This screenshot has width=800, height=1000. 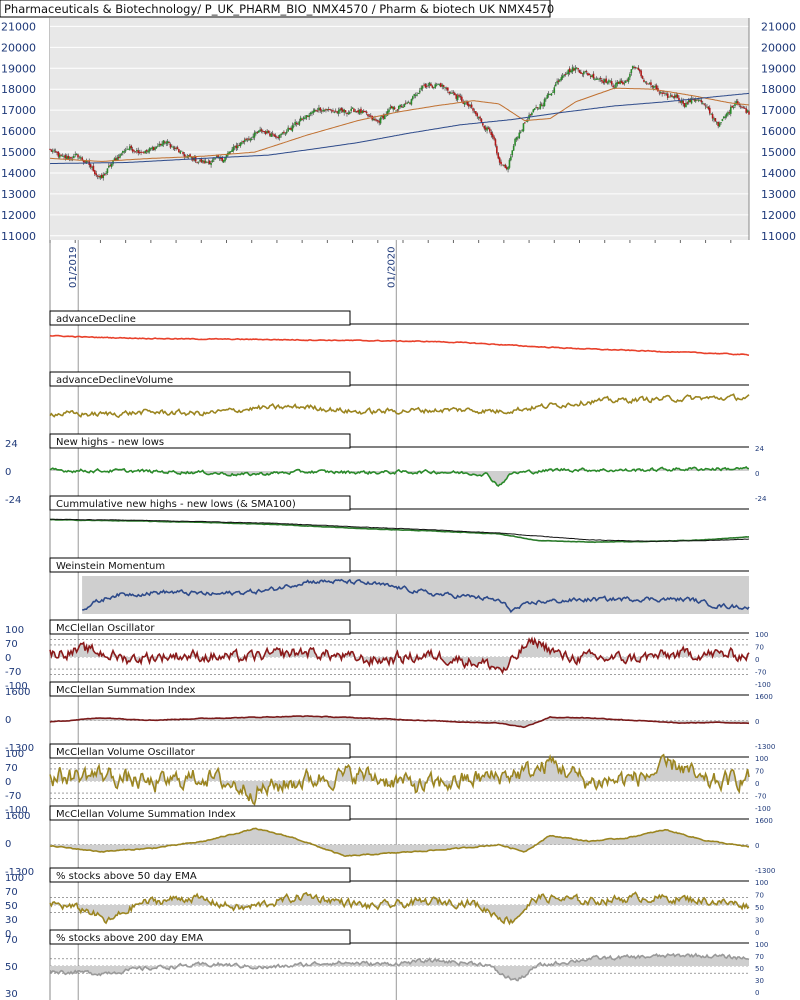 I want to click on panel-tick-left: 1600, so click(x=17, y=692).